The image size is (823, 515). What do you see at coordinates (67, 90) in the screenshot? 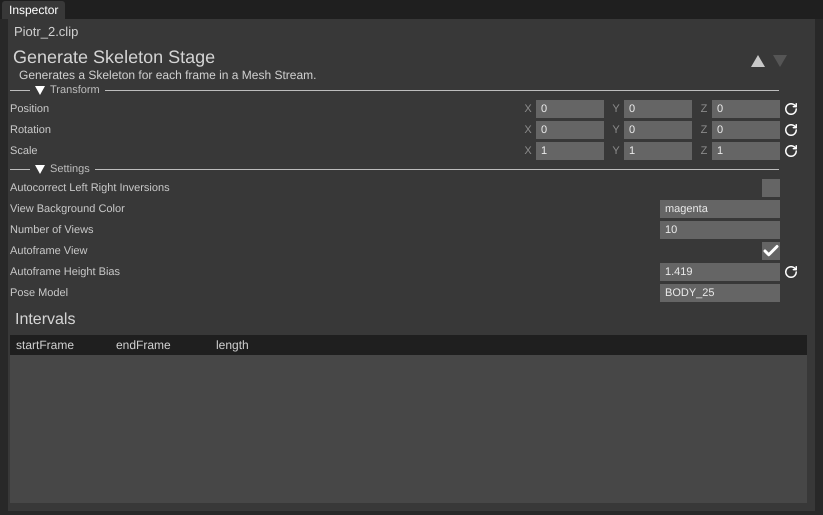
I see `section-toggle: Transform` at bounding box center [67, 90].